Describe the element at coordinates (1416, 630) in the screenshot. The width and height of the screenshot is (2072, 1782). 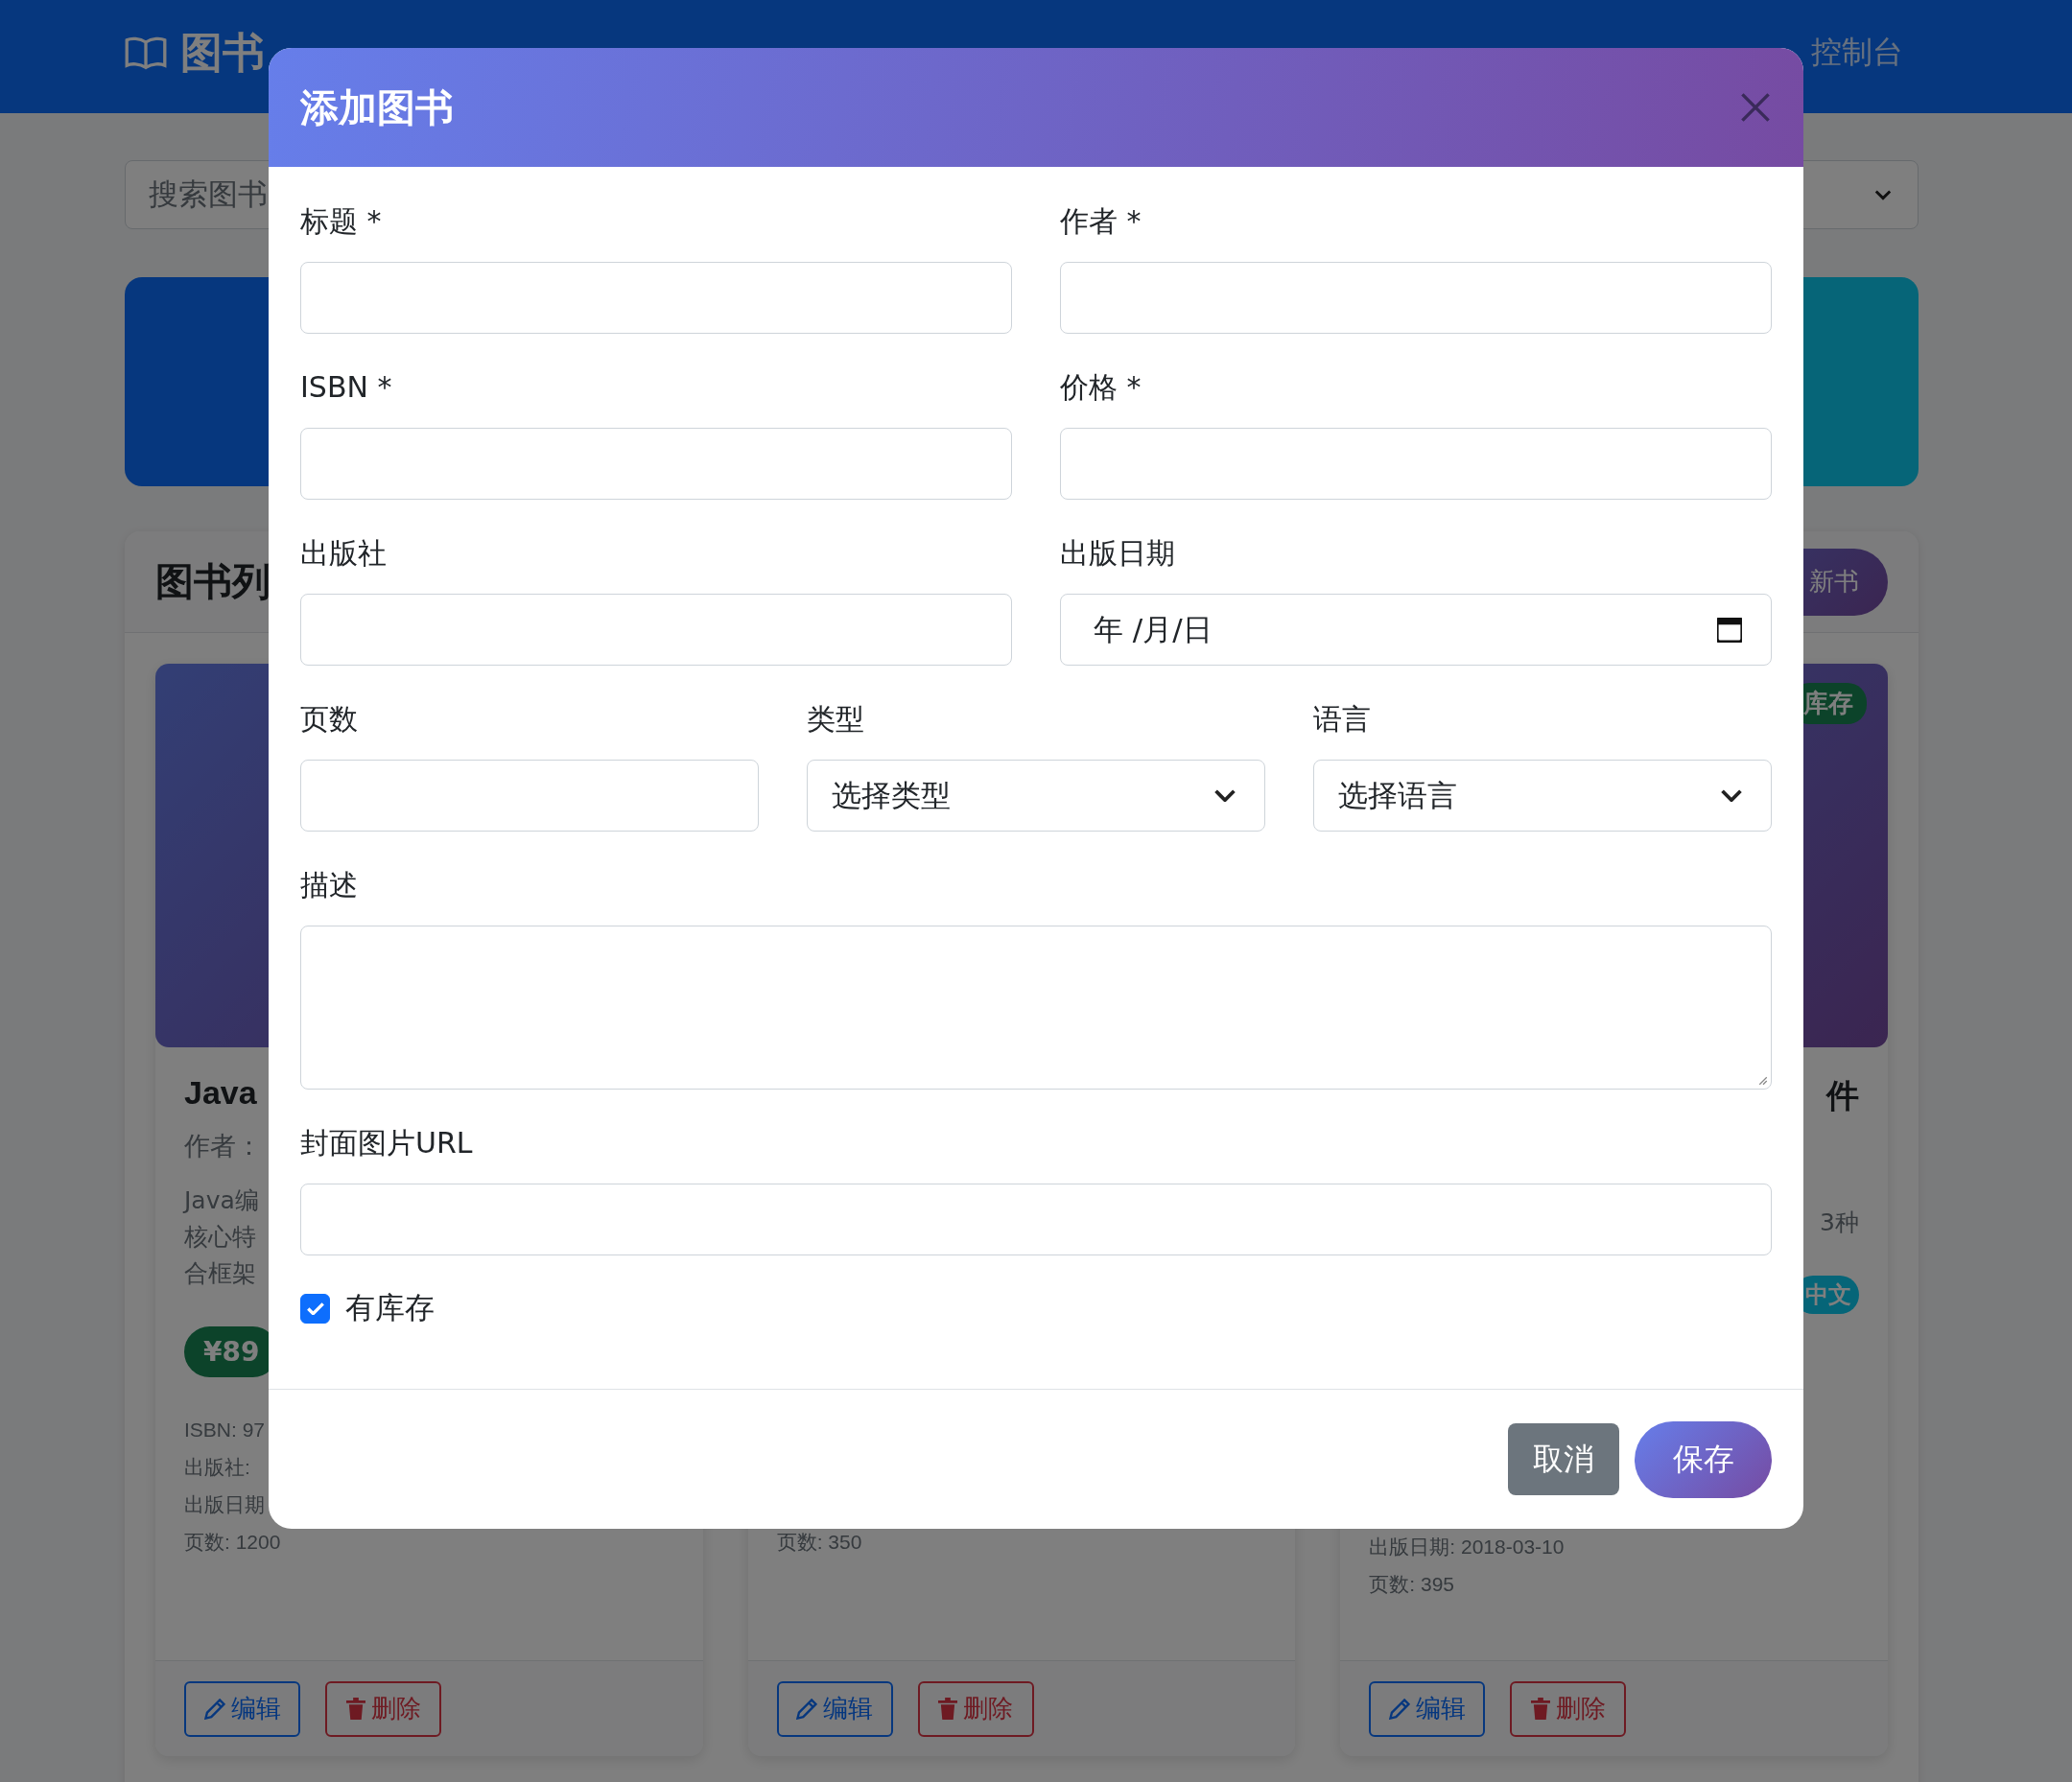
I see `date-field: 年 /月/日` at that location.